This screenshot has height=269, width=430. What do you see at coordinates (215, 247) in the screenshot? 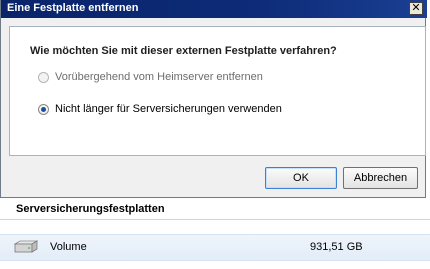
I see `list-item: Volume 931,51 GB` at bounding box center [215, 247].